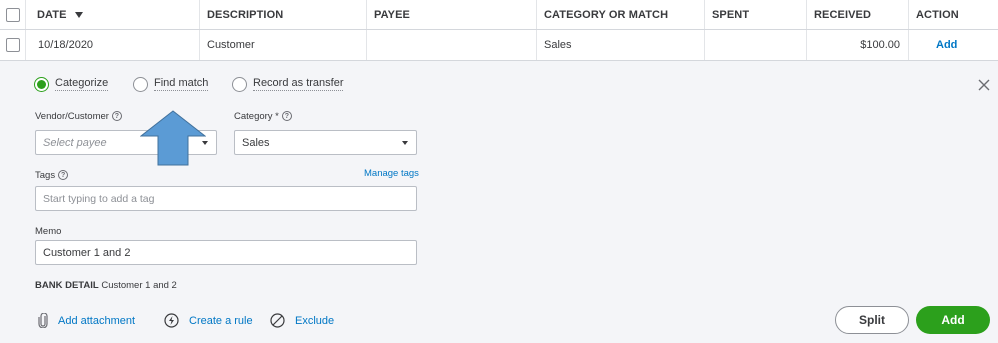 This screenshot has height=343, width=998. I want to click on add-attachment-label: Add attachment, so click(97, 320).